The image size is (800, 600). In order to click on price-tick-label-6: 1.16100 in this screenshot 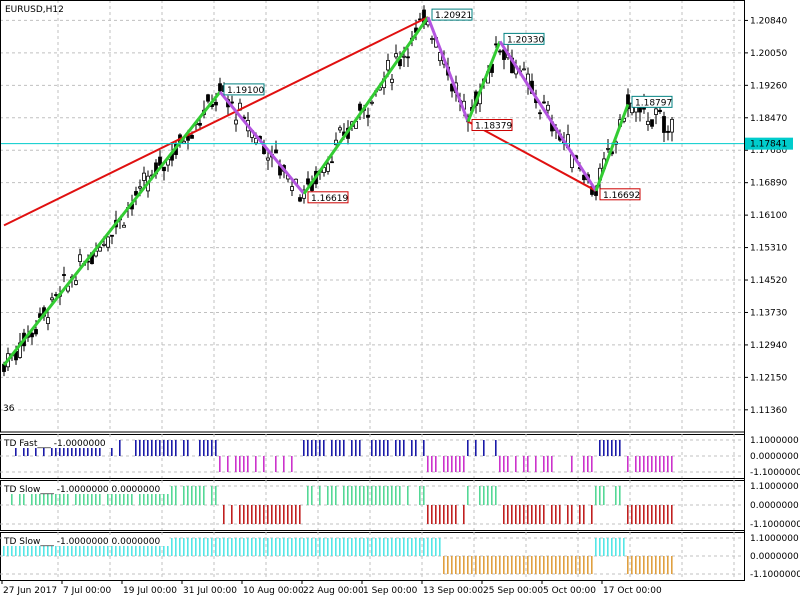, I will do `click(768, 216)`.